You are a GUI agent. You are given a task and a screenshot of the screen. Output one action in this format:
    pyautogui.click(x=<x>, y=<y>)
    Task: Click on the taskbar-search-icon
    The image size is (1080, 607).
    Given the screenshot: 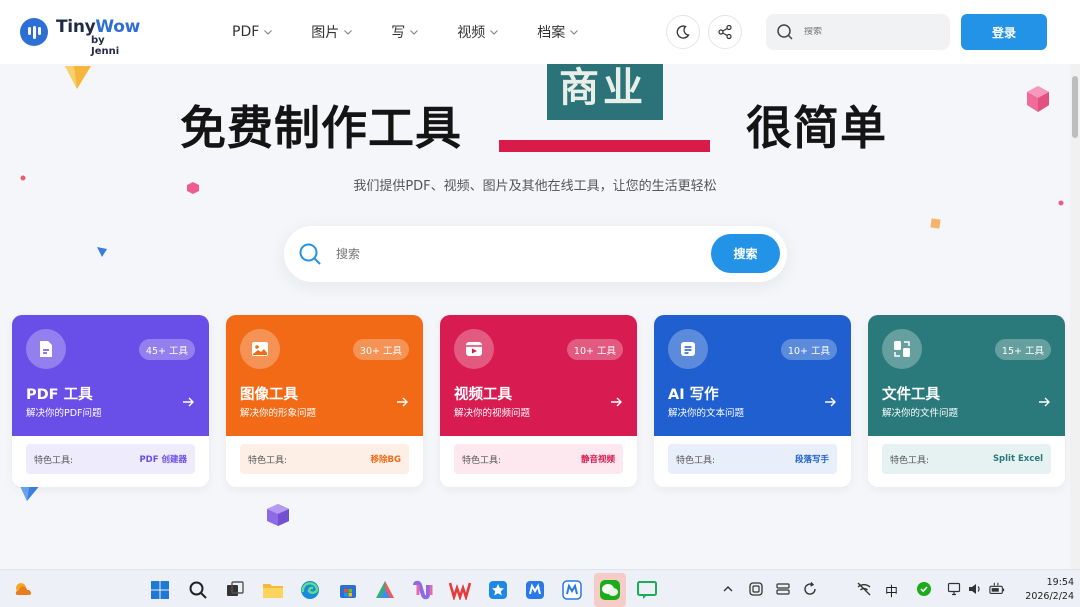 What is the action you would take?
    pyautogui.click(x=198, y=590)
    